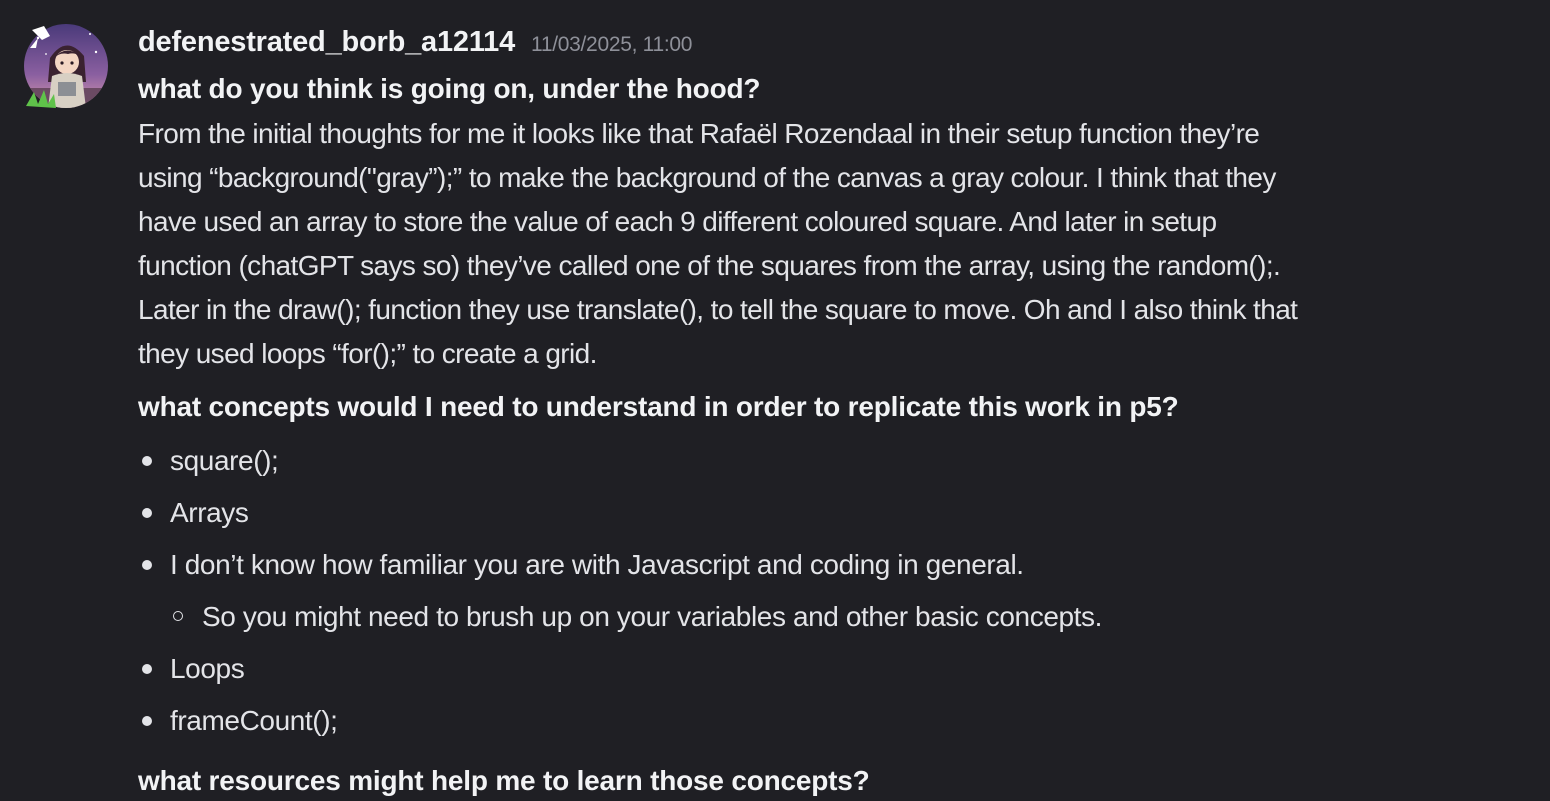 Image resolution: width=1550 pixels, height=801 pixels. I want to click on list-item-text: Arrays, so click(209, 512).